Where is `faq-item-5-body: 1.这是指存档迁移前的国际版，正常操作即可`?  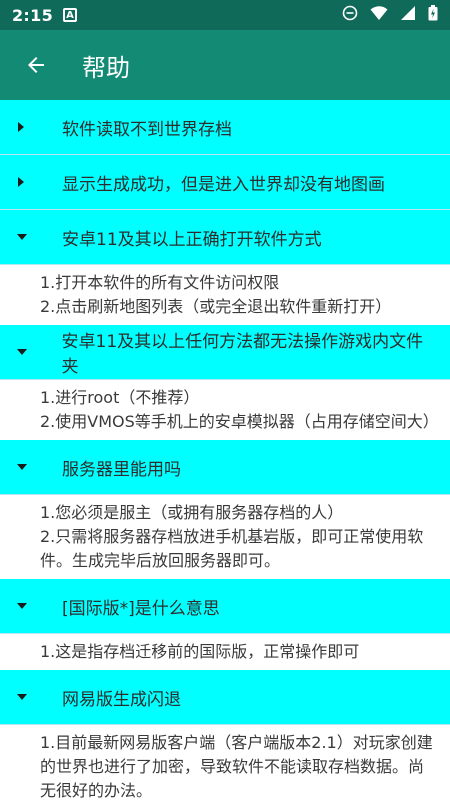
faq-item-5-body: 1.这是指存档迁移前的国际版，正常操作即可 is located at coordinates (225, 652).